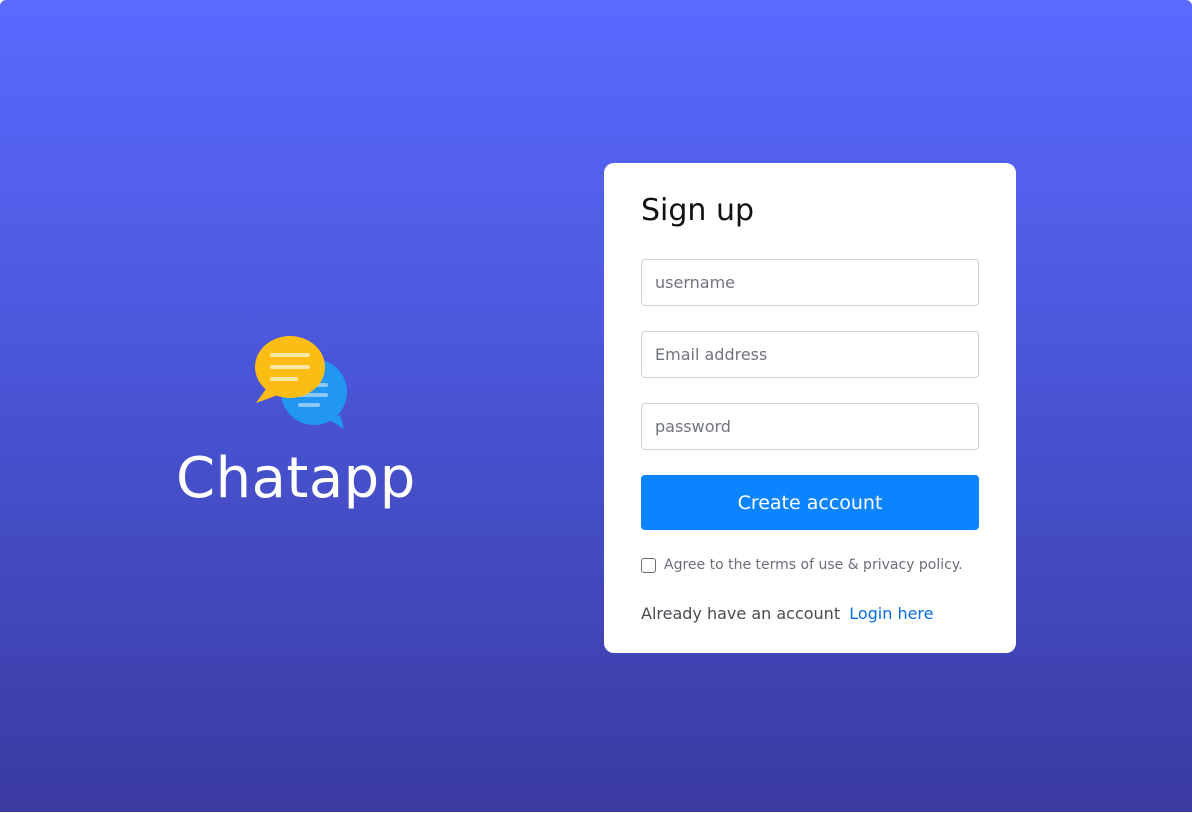 The width and height of the screenshot is (1192, 813). Describe the element at coordinates (810, 354) in the screenshot. I see `email-input` at that location.